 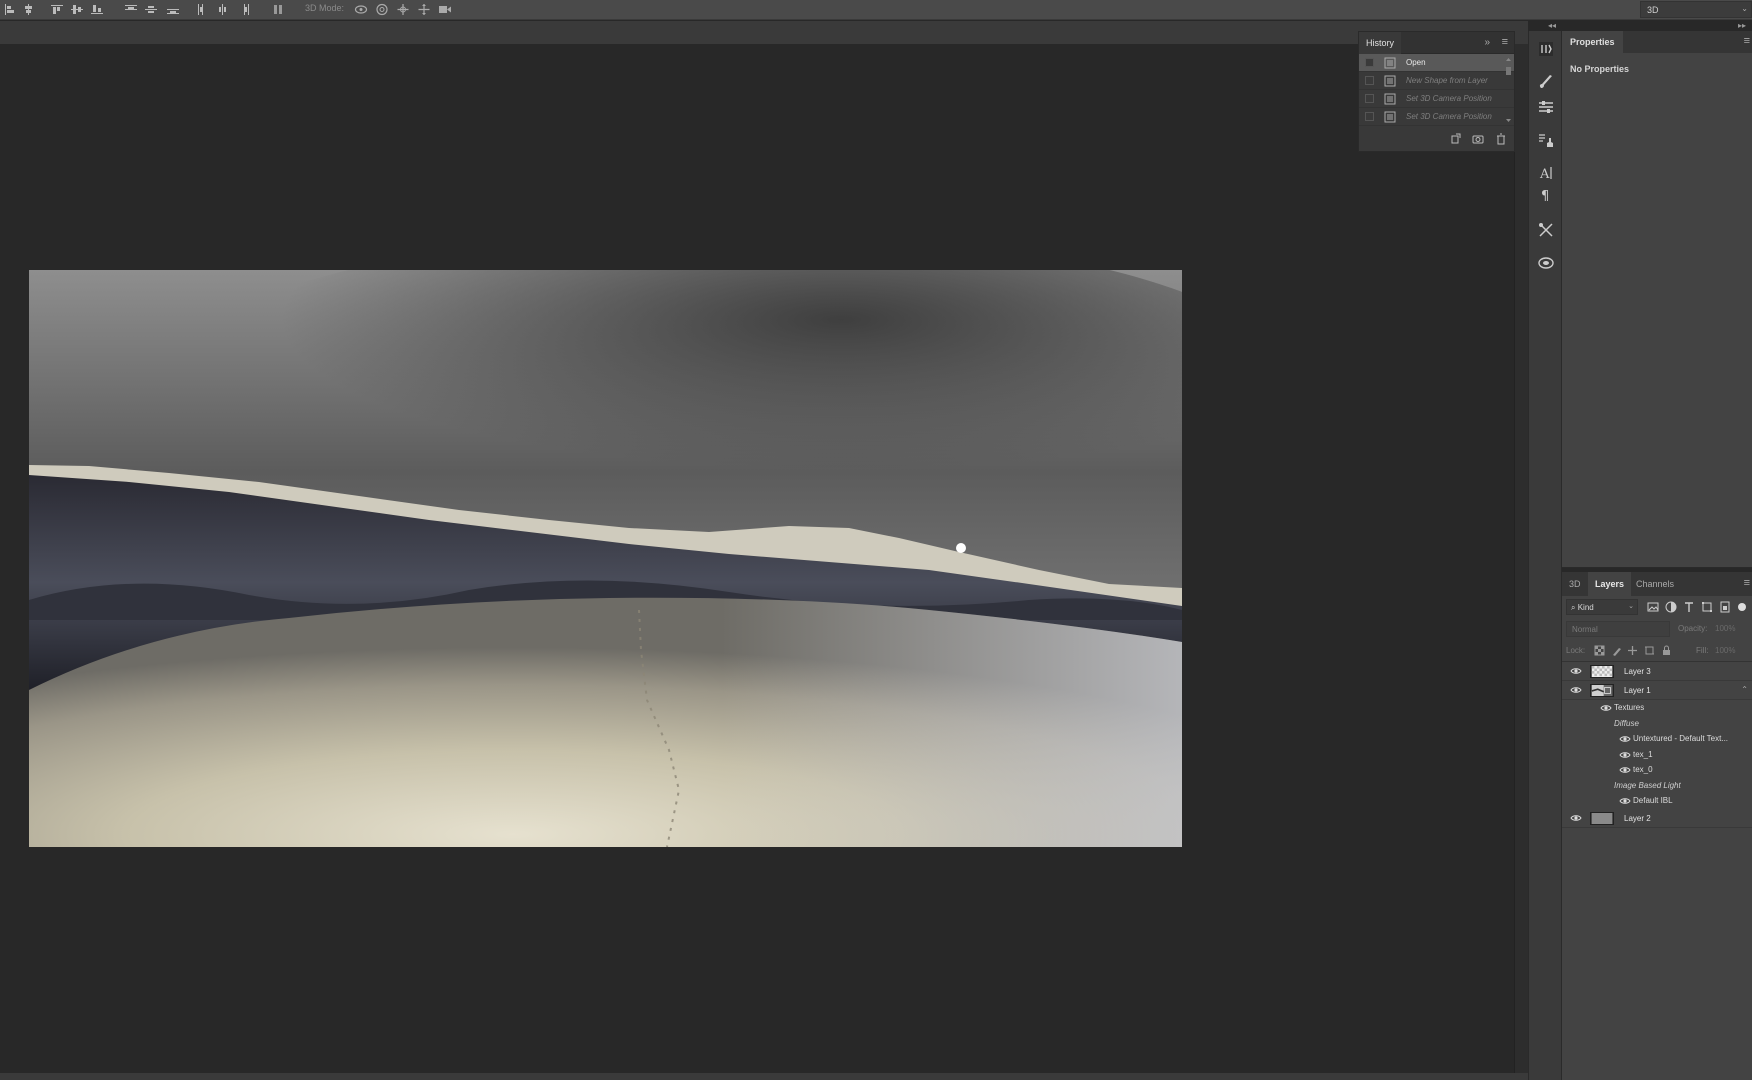 What do you see at coordinates (1592, 42) in the screenshot?
I see `tab-properties: Properties` at bounding box center [1592, 42].